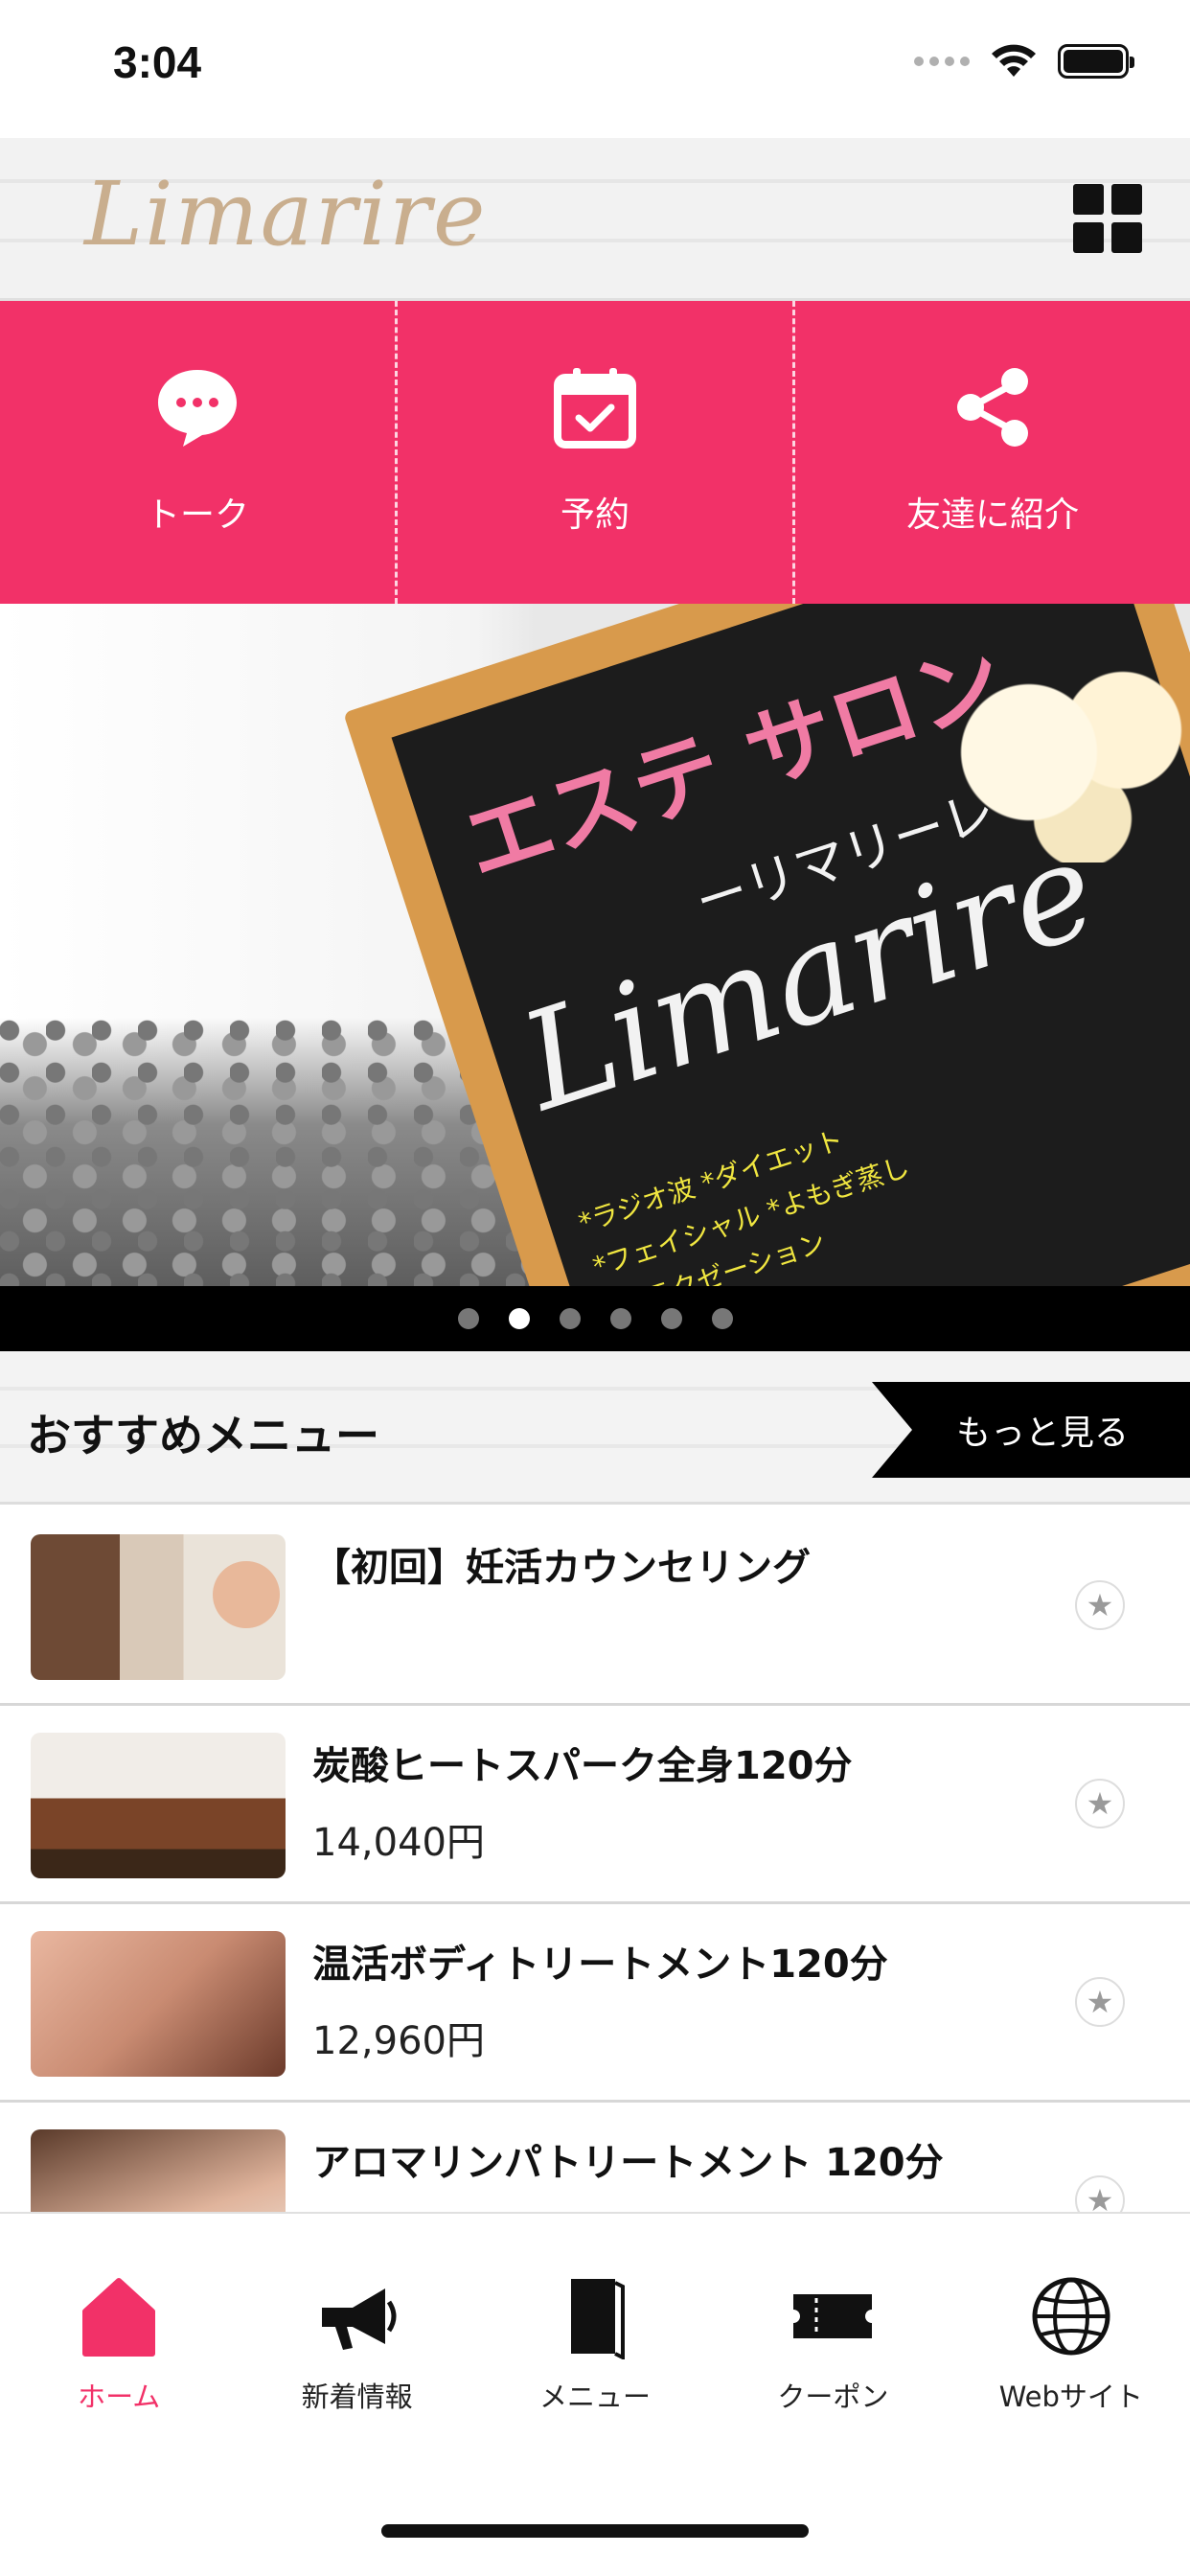 The width and height of the screenshot is (1190, 2576). What do you see at coordinates (1014, 60) in the screenshot?
I see `wifi-icon` at bounding box center [1014, 60].